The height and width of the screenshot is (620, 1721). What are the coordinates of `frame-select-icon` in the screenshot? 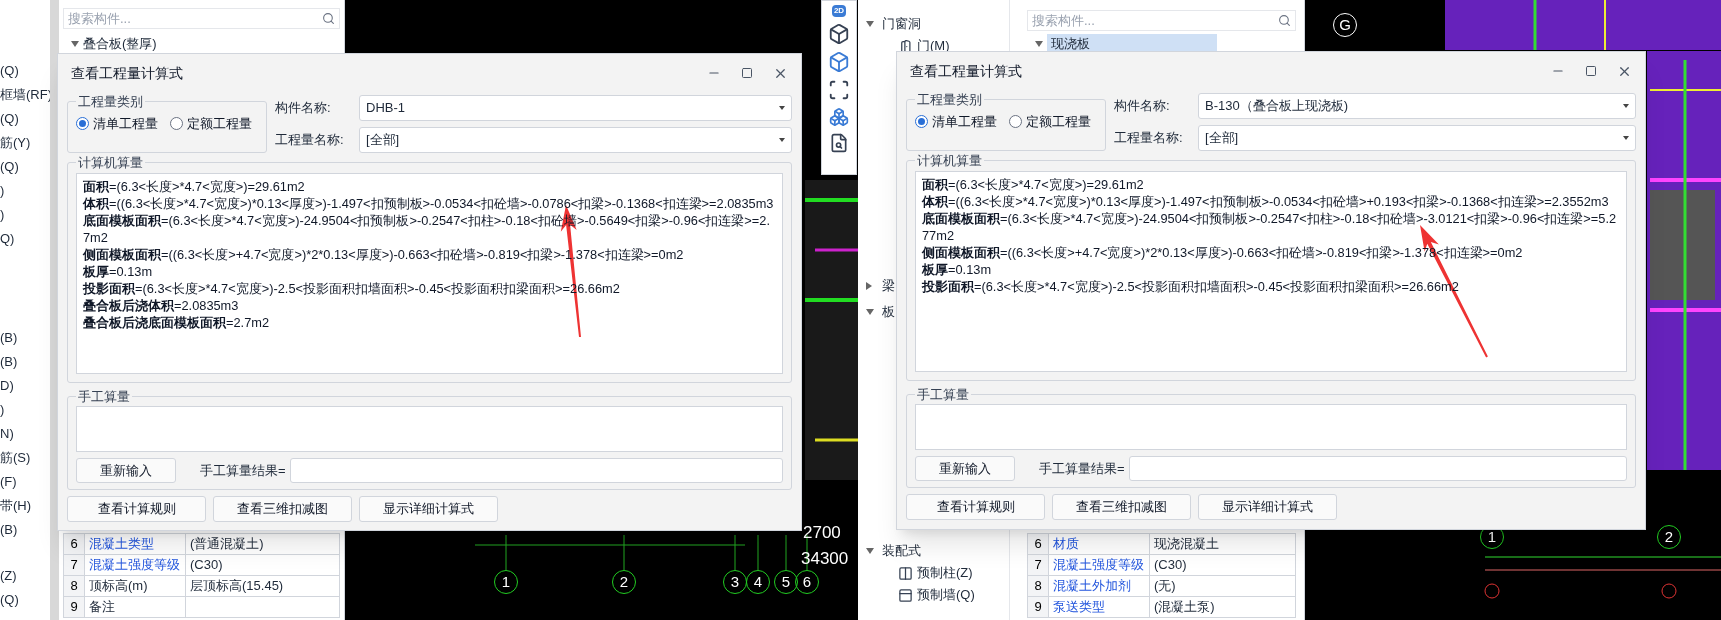 It's located at (839, 90).